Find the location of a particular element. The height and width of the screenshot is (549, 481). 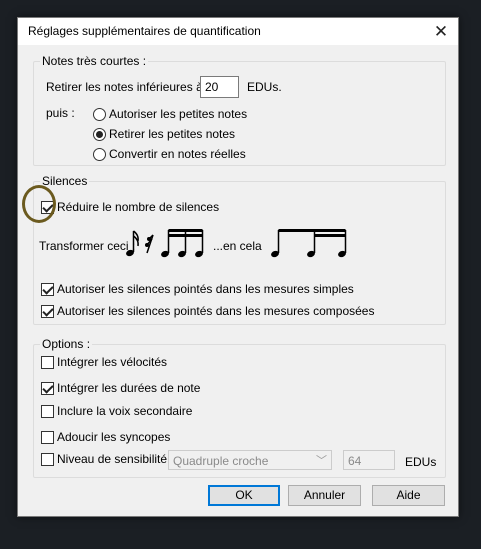

into-label: ...en cela is located at coordinates (237, 246).